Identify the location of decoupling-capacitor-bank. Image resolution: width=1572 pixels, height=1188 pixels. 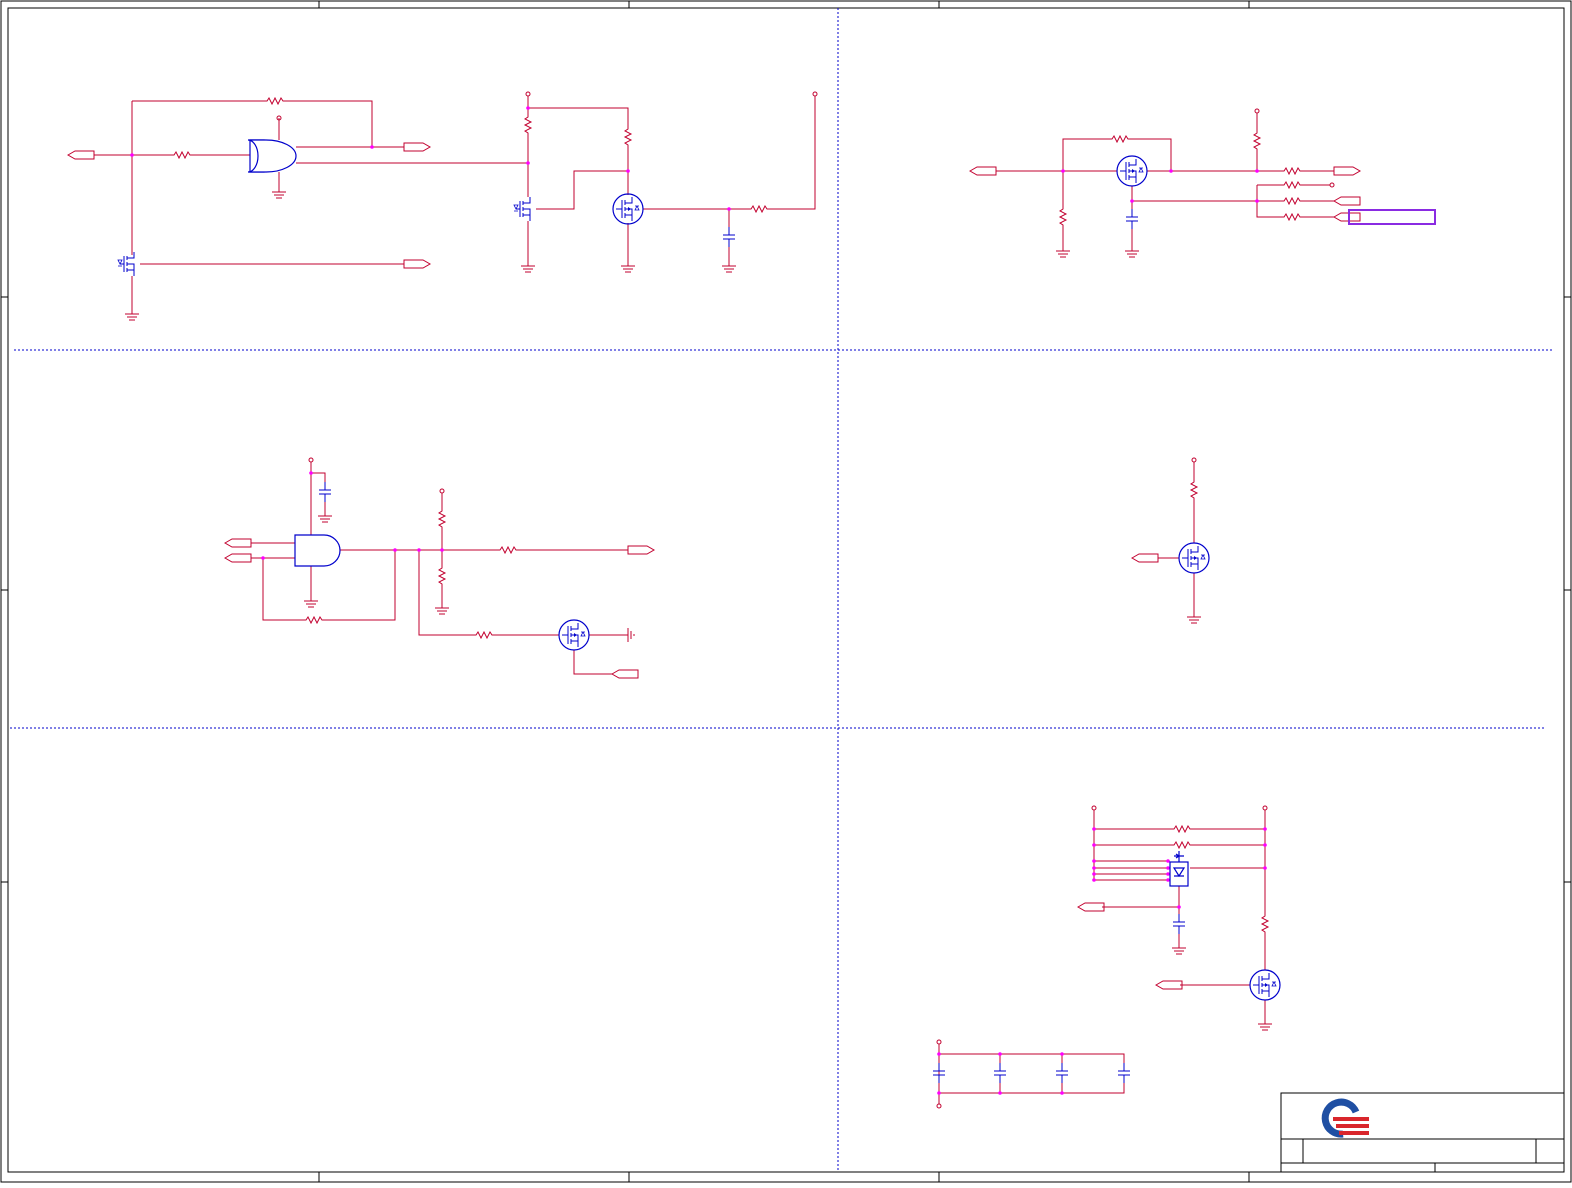
(1031, 1074).